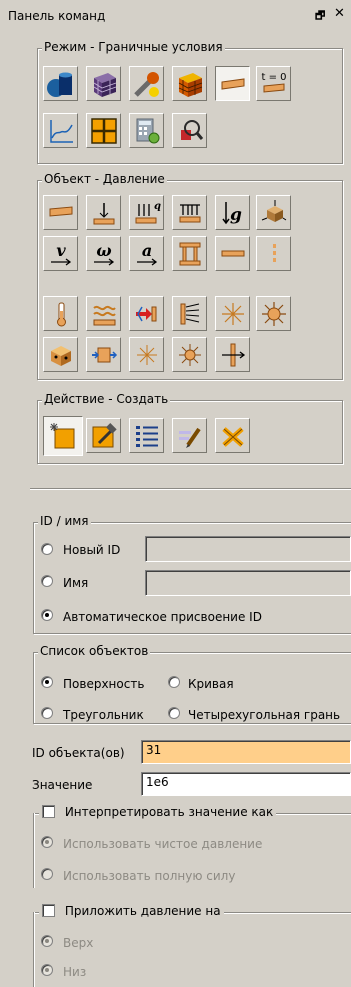 The image size is (351, 987). Describe the element at coordinates (189, 313) in the screenshot. I see `radiation-button` at that location.